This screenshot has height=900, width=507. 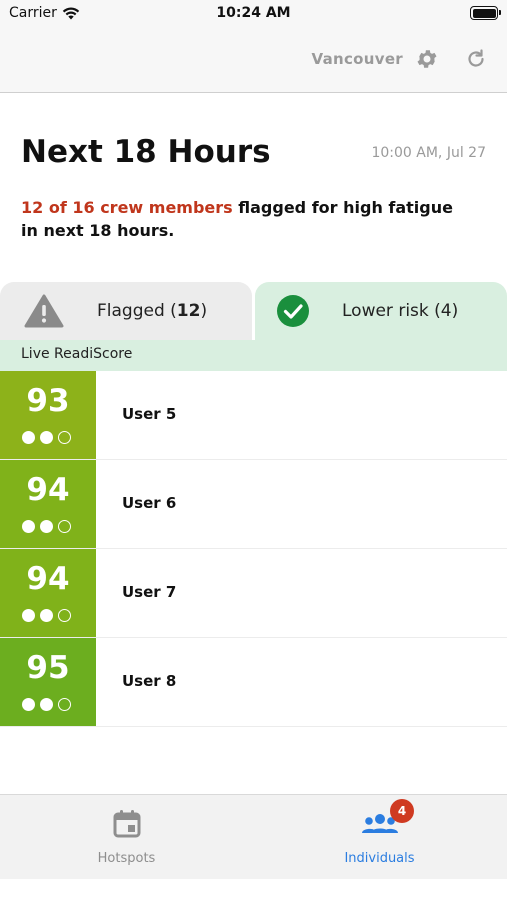 What do you see at coordinates (77, 354) in the screenshot?
I see `live-readiscore-label: Live ReadiScore` at bounding box center [77, 354].